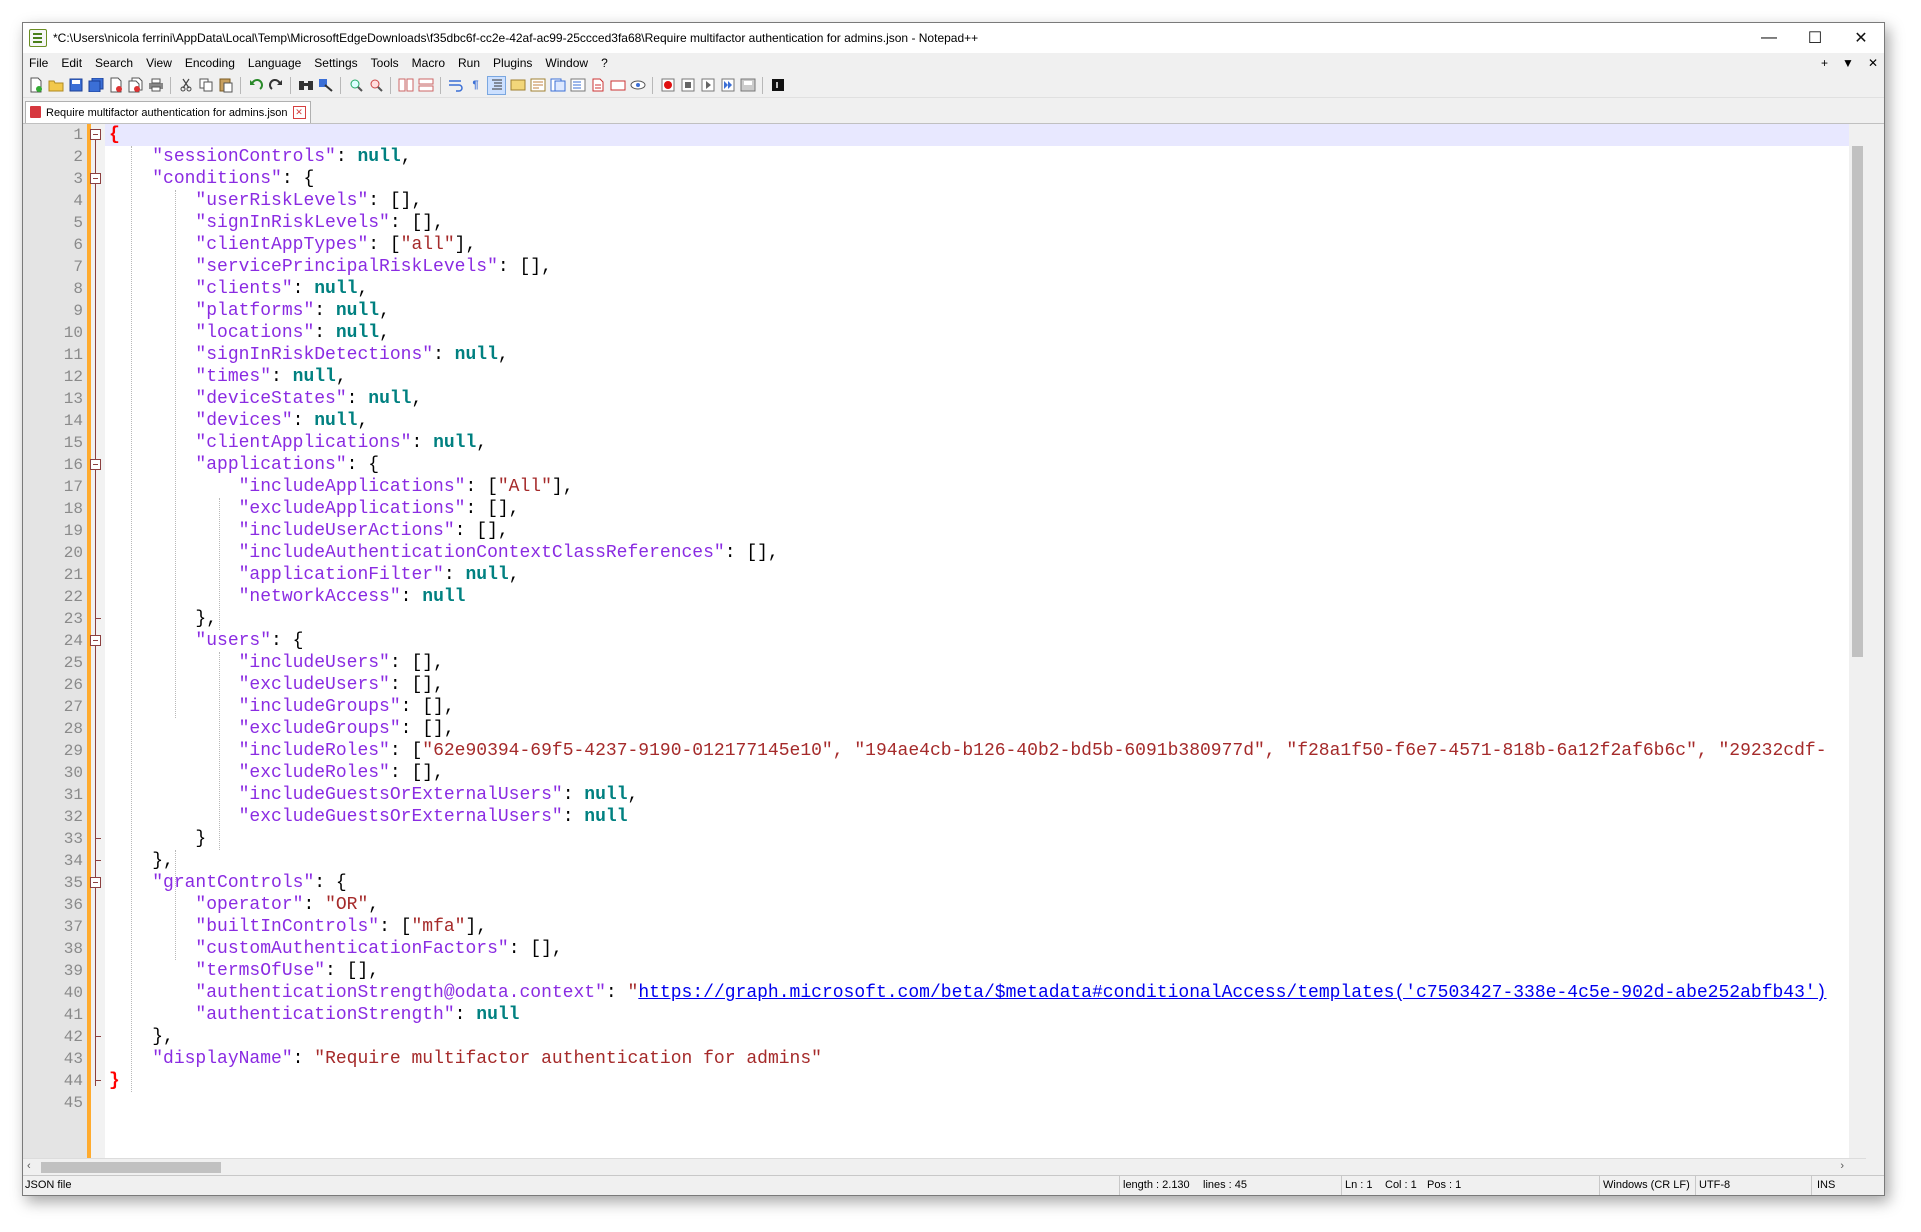 This screenshot has width=1921, height=1232. What do you see at coordinates (286, 531) in the screenshot?
I see `code-line-19: 19 "includeUserActions": [],` at bounding box center [286, 531].